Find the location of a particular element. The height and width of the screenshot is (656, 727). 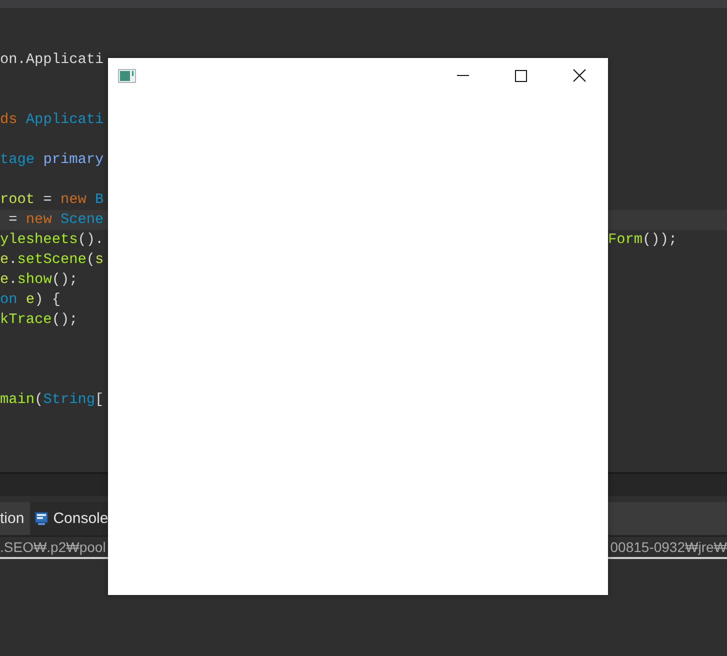

console-text: 00815-0932₩jre₩ is located at coordinates (668, 547).